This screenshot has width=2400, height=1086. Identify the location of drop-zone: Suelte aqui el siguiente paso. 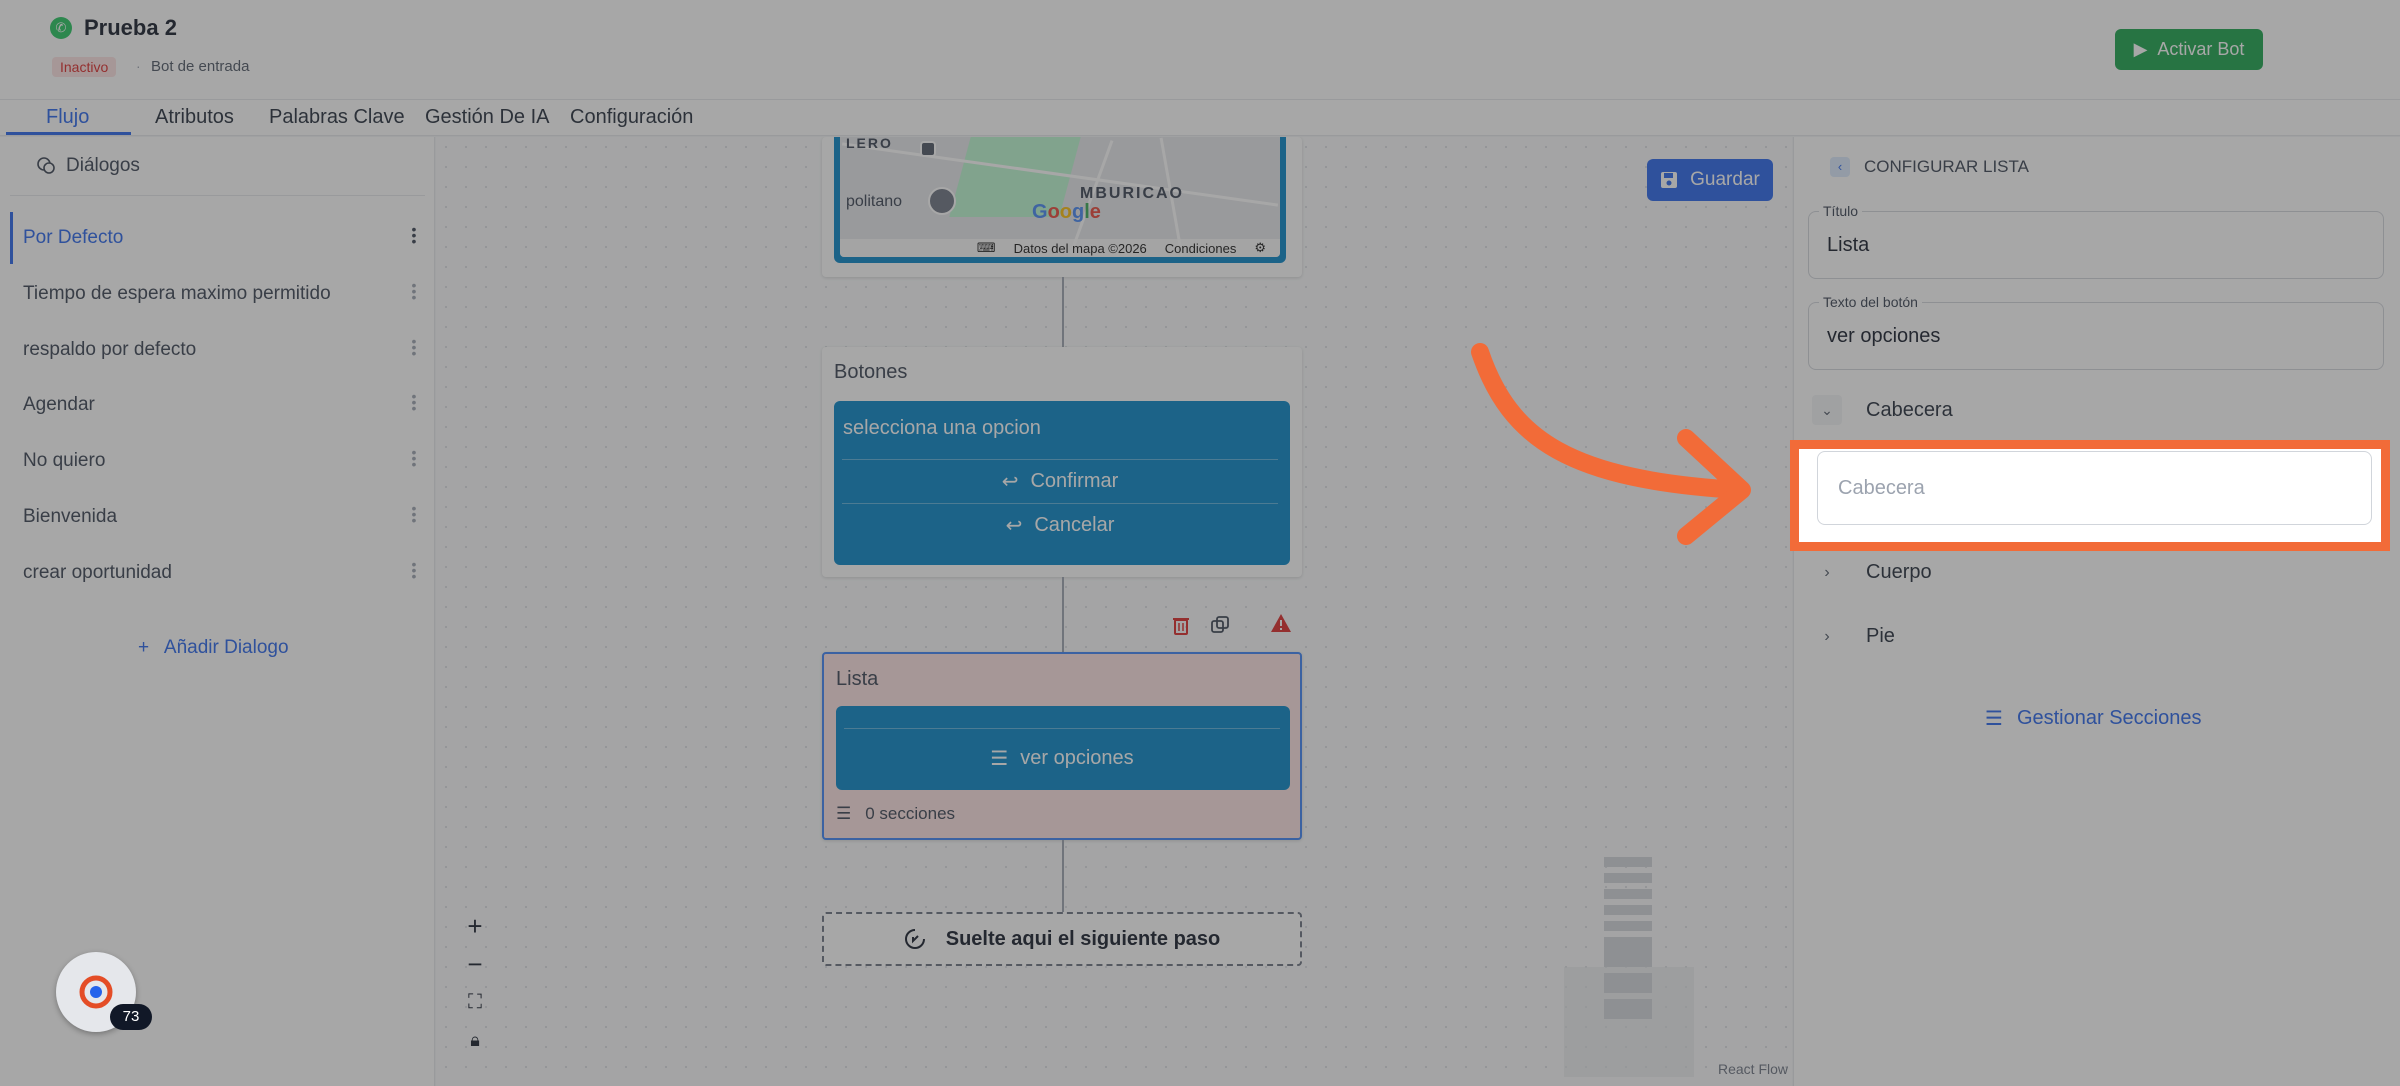
(1062, 939).